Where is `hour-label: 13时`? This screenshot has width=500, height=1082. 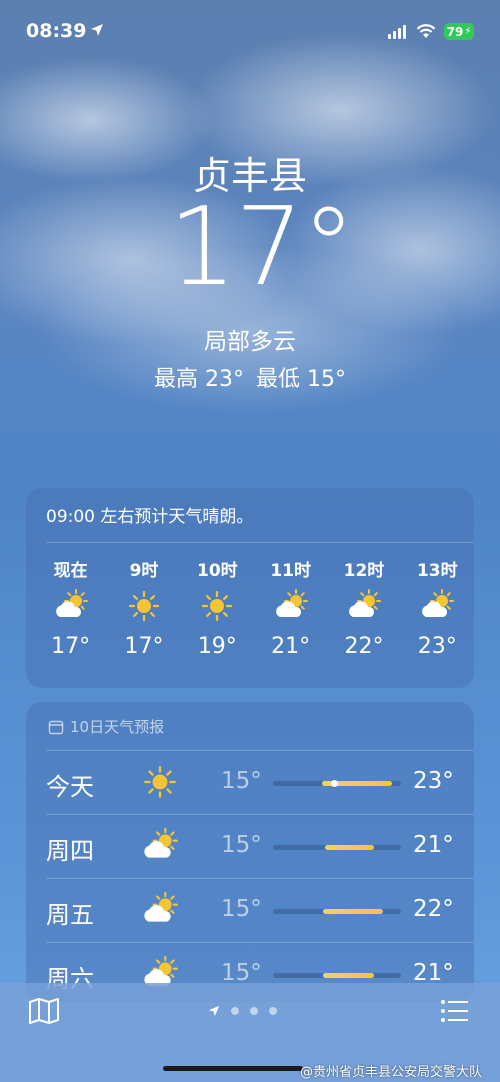 hour-label: 13时 is located at coordinates (437, 571).